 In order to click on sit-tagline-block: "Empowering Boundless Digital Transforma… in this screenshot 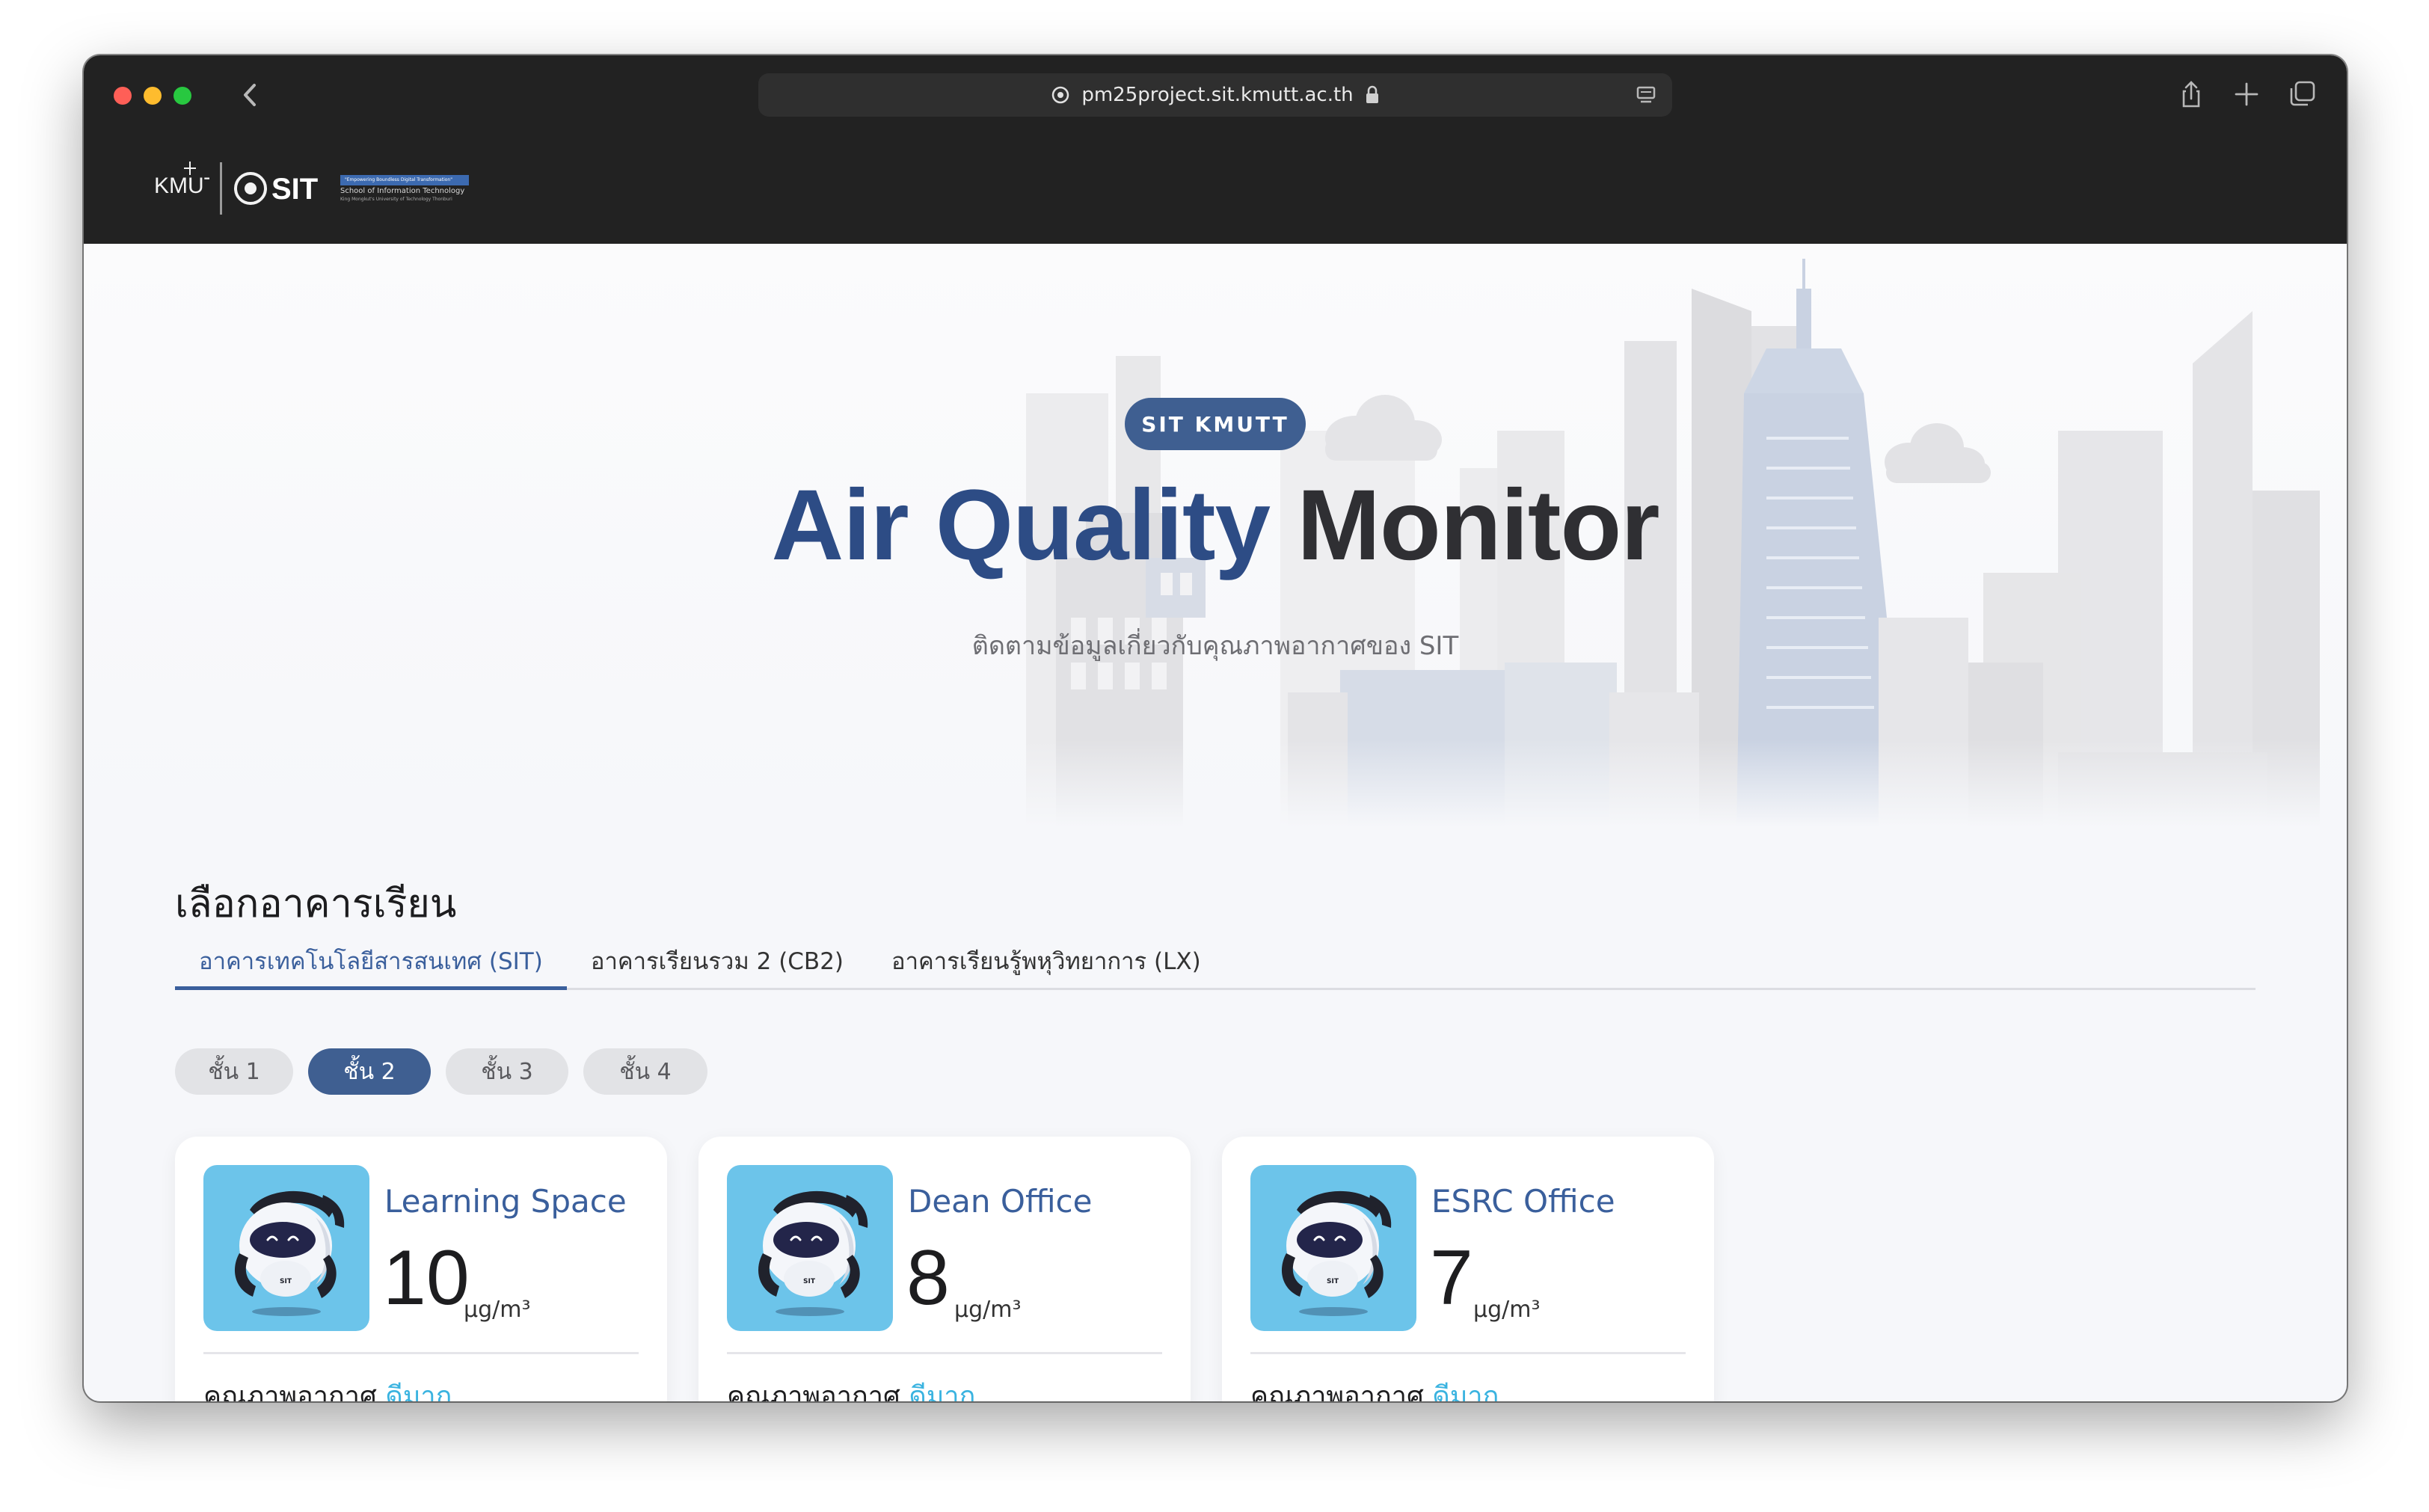, I will do `click(404, 188)`.